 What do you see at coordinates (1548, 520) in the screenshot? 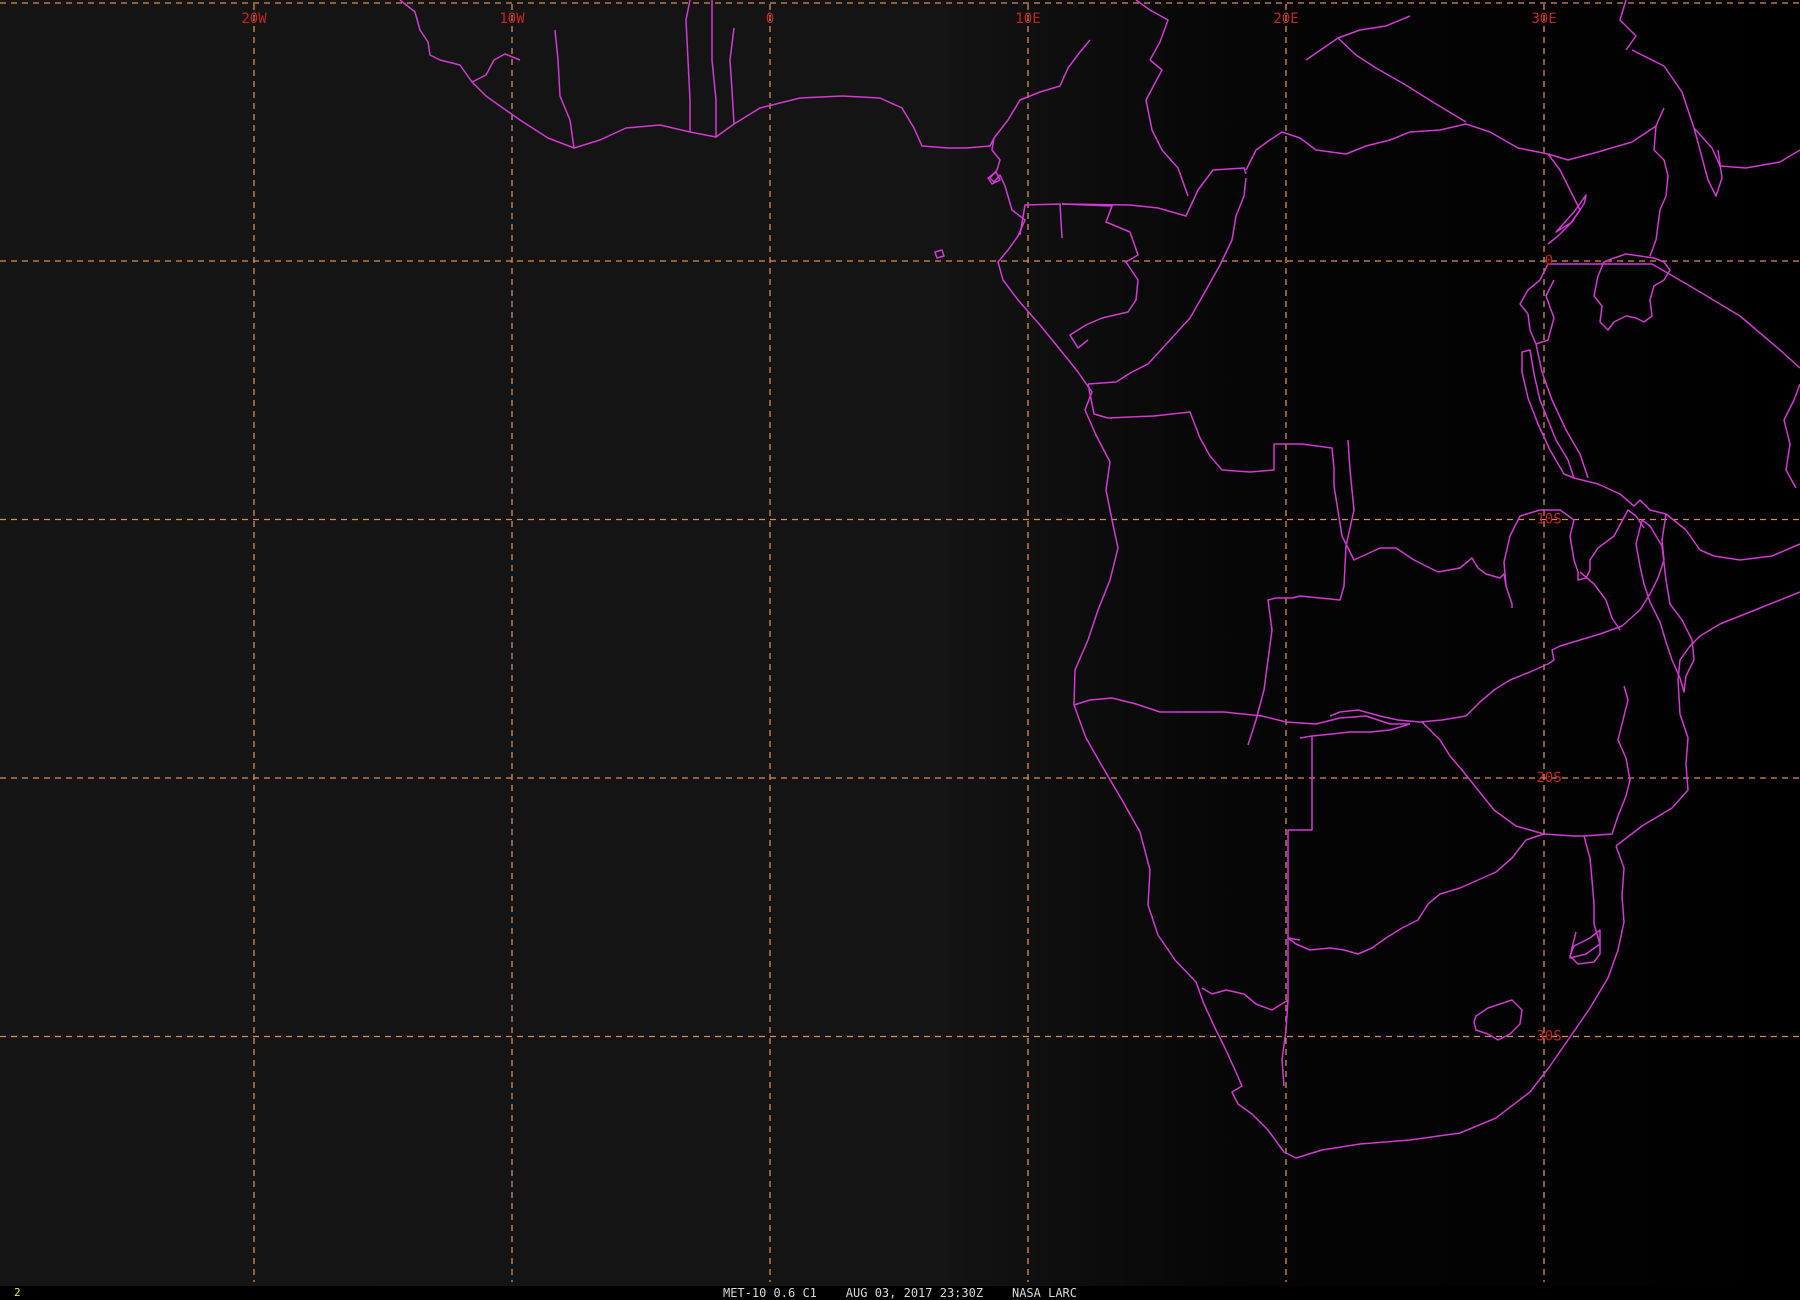
I see `lat-label-10s: 10S` at bounding box center [1548, 520].